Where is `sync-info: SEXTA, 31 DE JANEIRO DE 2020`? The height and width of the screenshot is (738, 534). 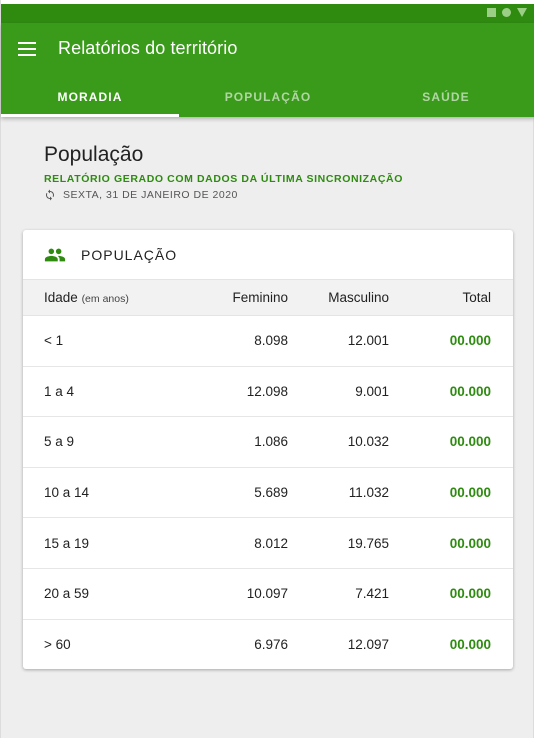 sync-info: SEXTA, 31 DE JANEIRO DE 2020 is located at coordinates (223, 195).